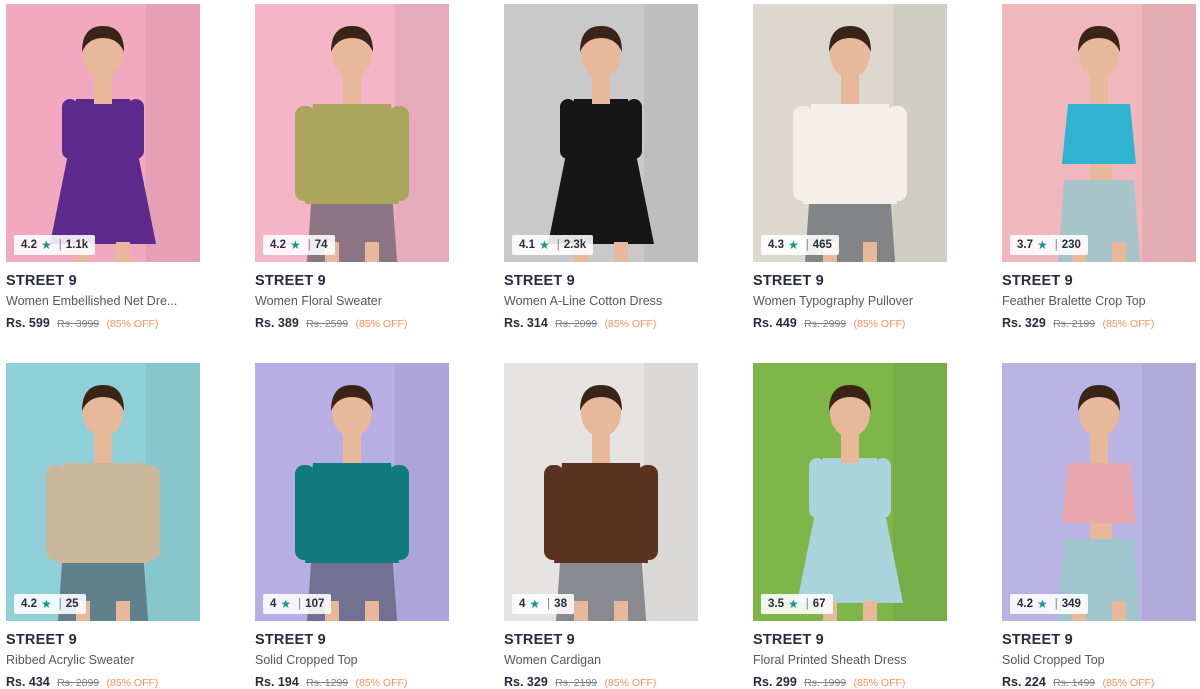 The image size is (1200, 689). What do you see at coordinates (522, 604) in the screenshot?
I see `rating-value: 4` at bounding box center [522, 604].